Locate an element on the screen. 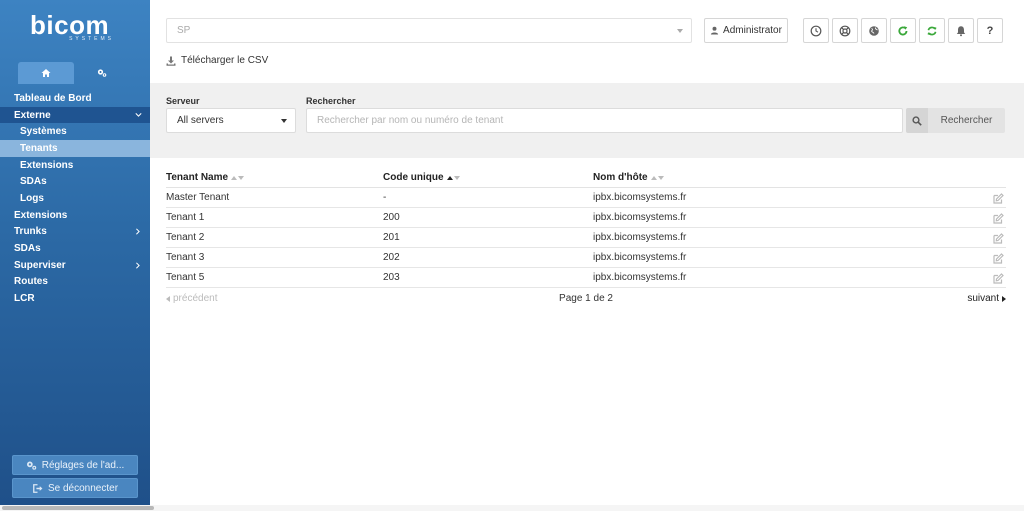  help-button: ? is located at coordinates (990, 30).